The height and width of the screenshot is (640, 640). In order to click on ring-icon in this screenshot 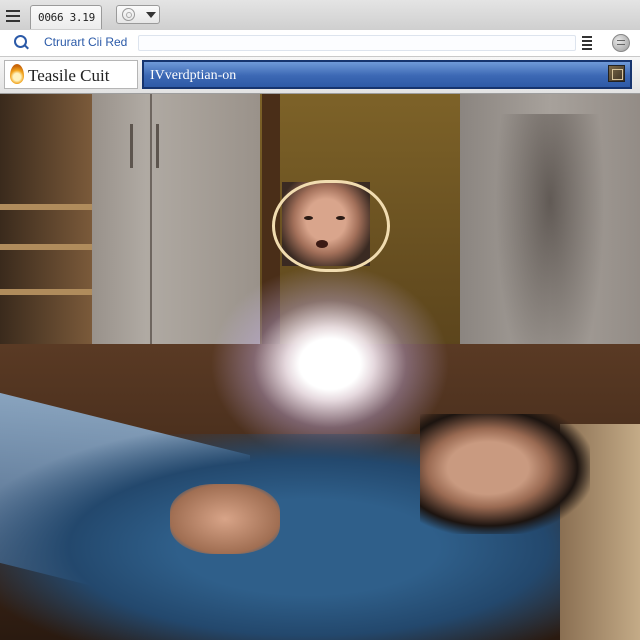, I will do `click(128, 14)`.